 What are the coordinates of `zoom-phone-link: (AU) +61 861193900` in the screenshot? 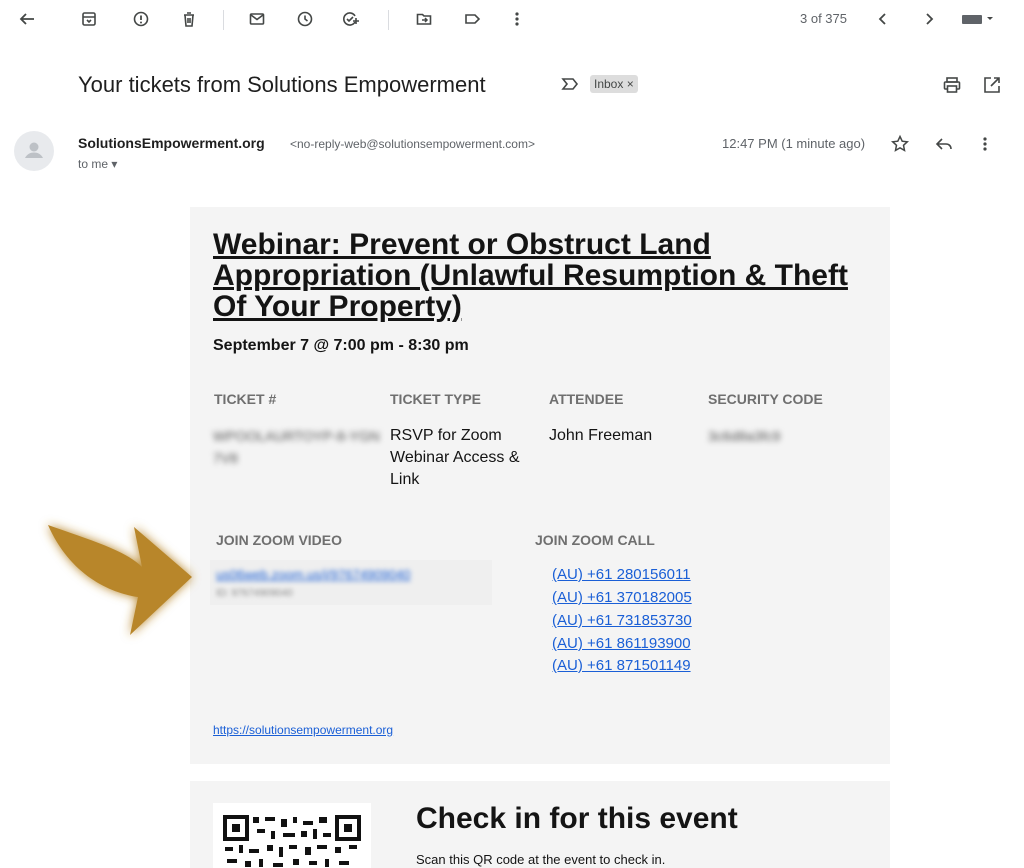 It's located at (621, 643).